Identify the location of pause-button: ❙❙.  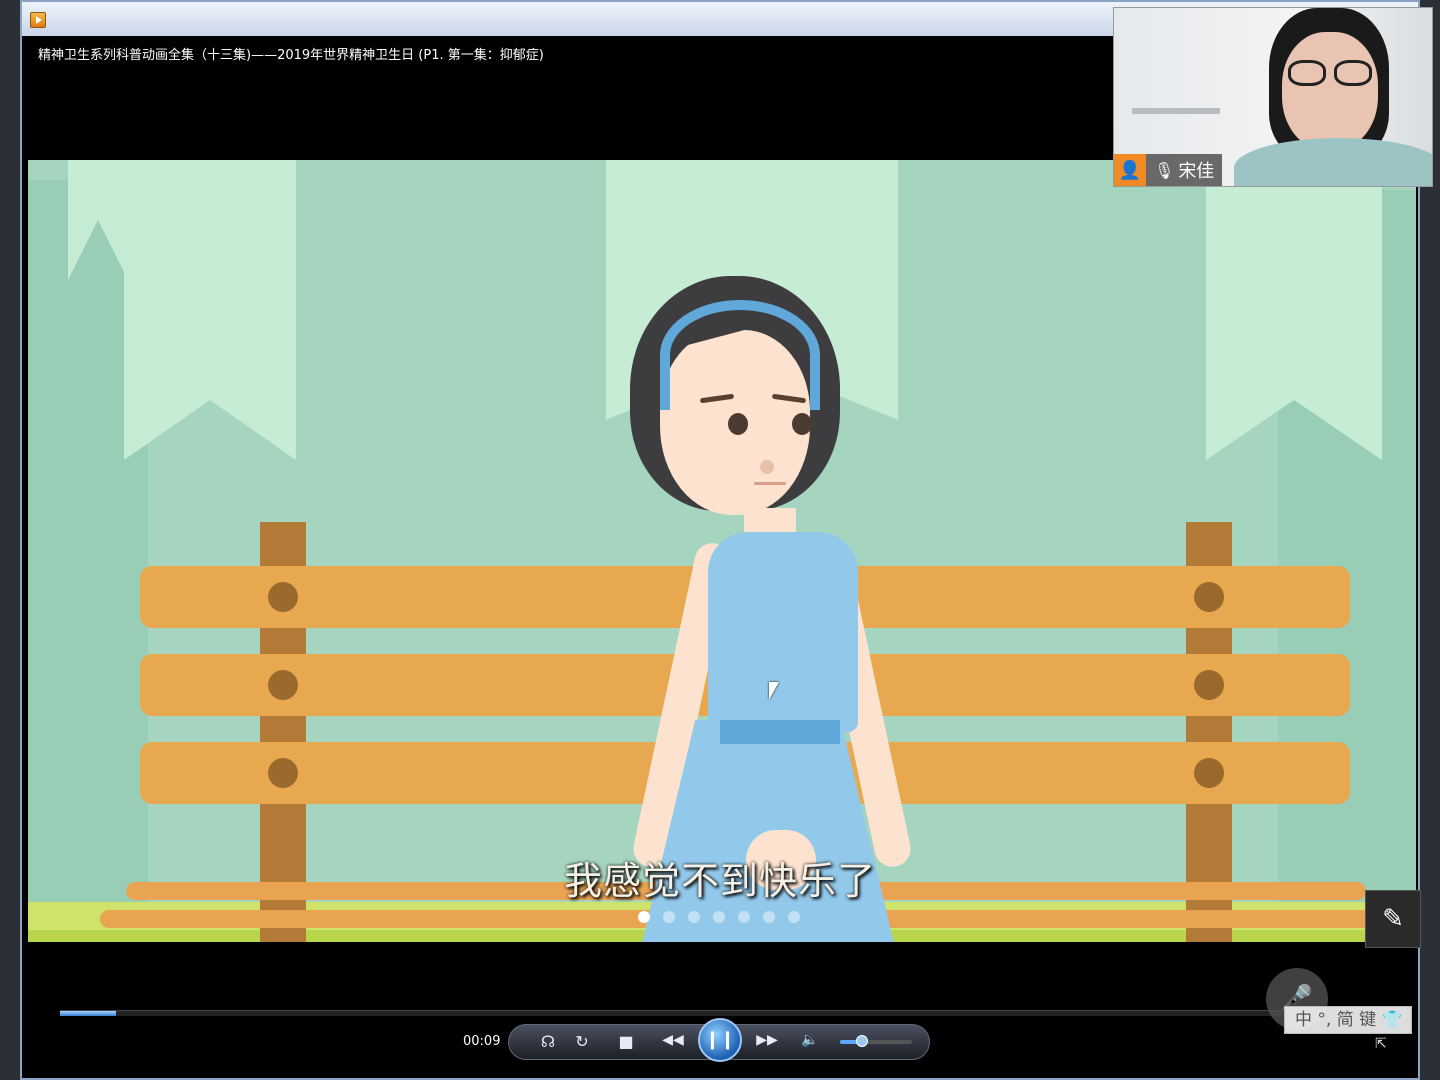
(720, 1040).